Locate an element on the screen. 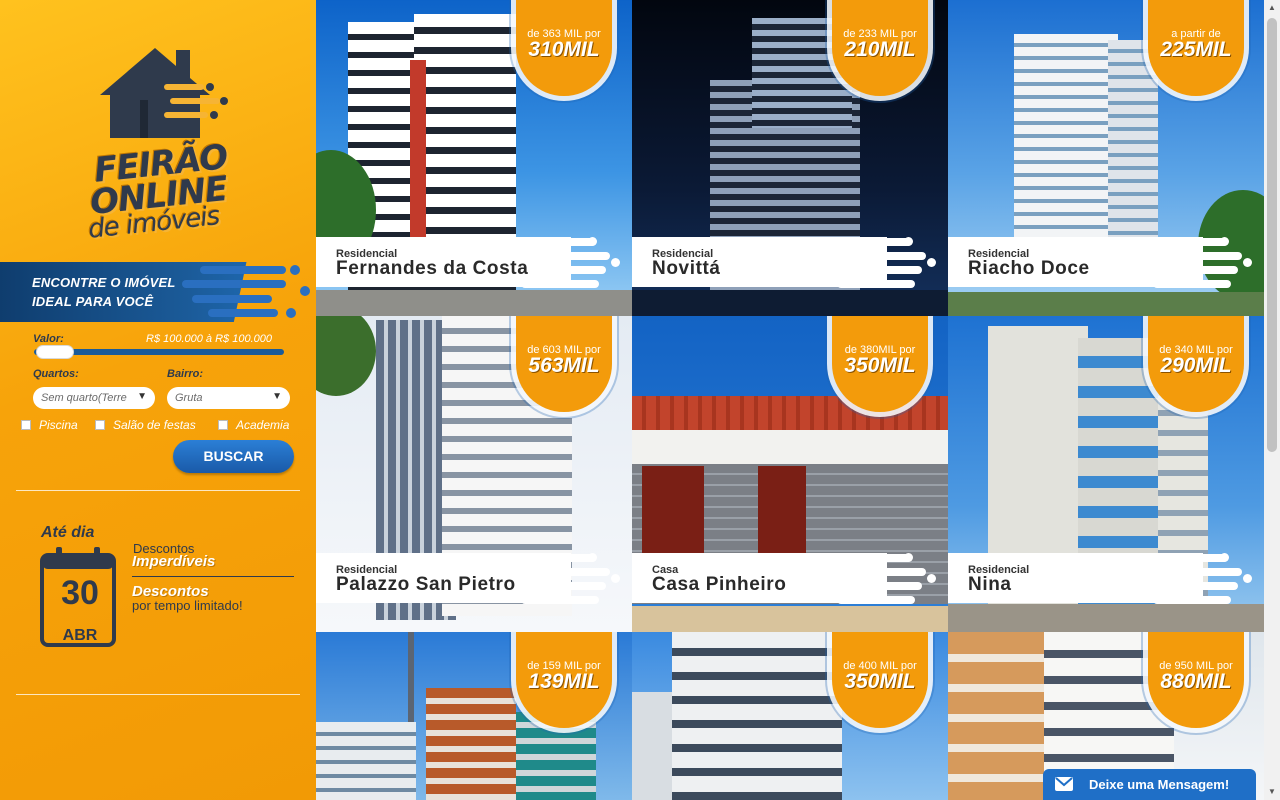 This screenshot has width=1280, height=800. quartos-select-value: Sem quarto(Terre is located at coordinates (84, 398).